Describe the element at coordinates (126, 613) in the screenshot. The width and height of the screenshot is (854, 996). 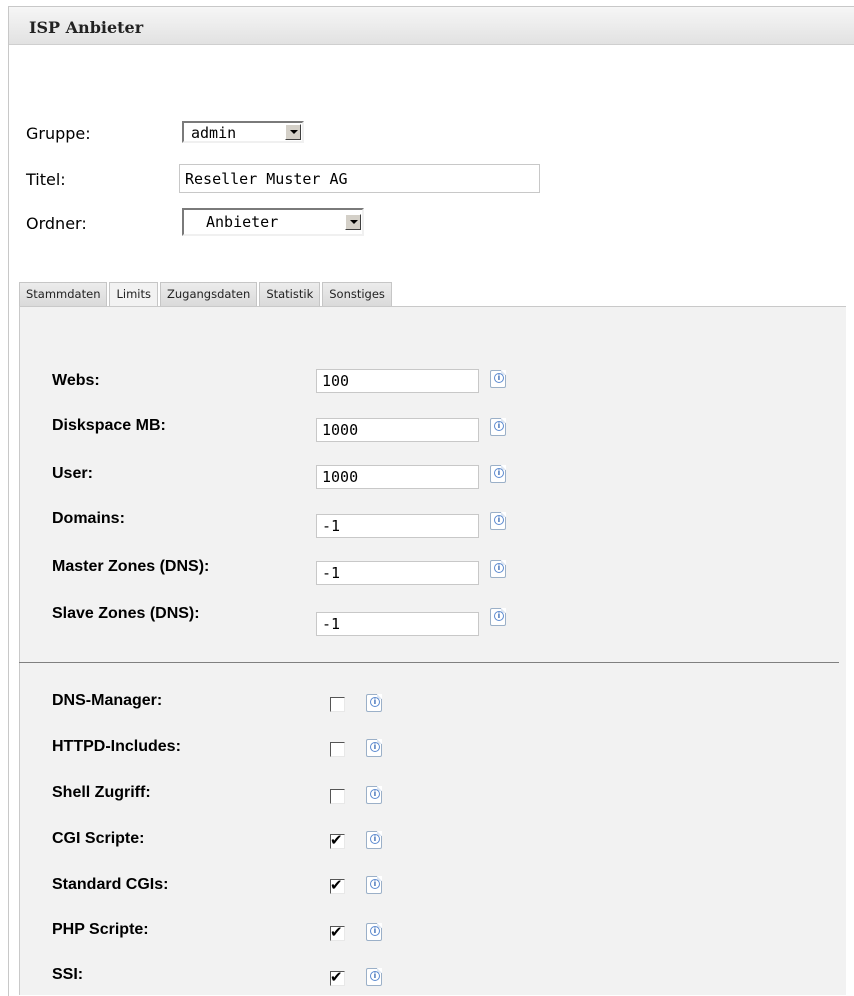
I see `limit-label-slave-zones: Slave Zones (DNS):` at that location.